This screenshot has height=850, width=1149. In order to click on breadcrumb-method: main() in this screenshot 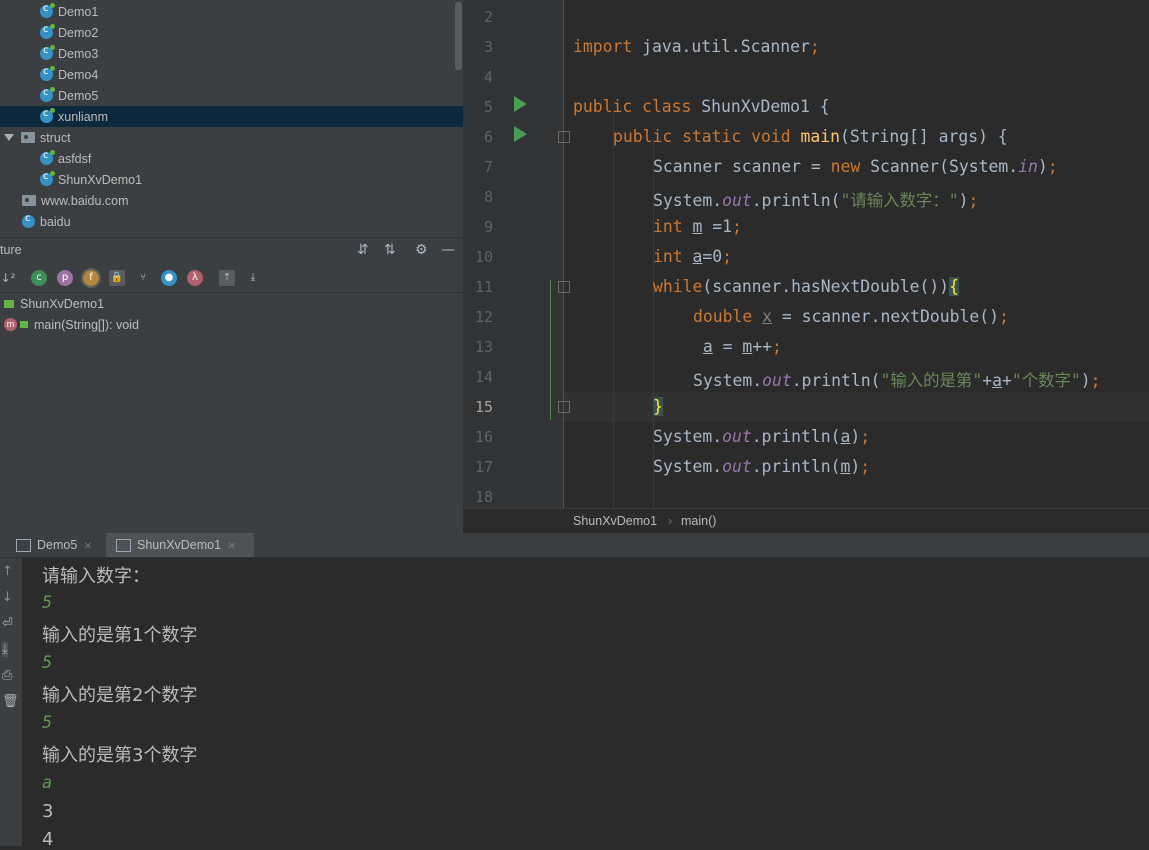, I will do `click(698, 521)`.